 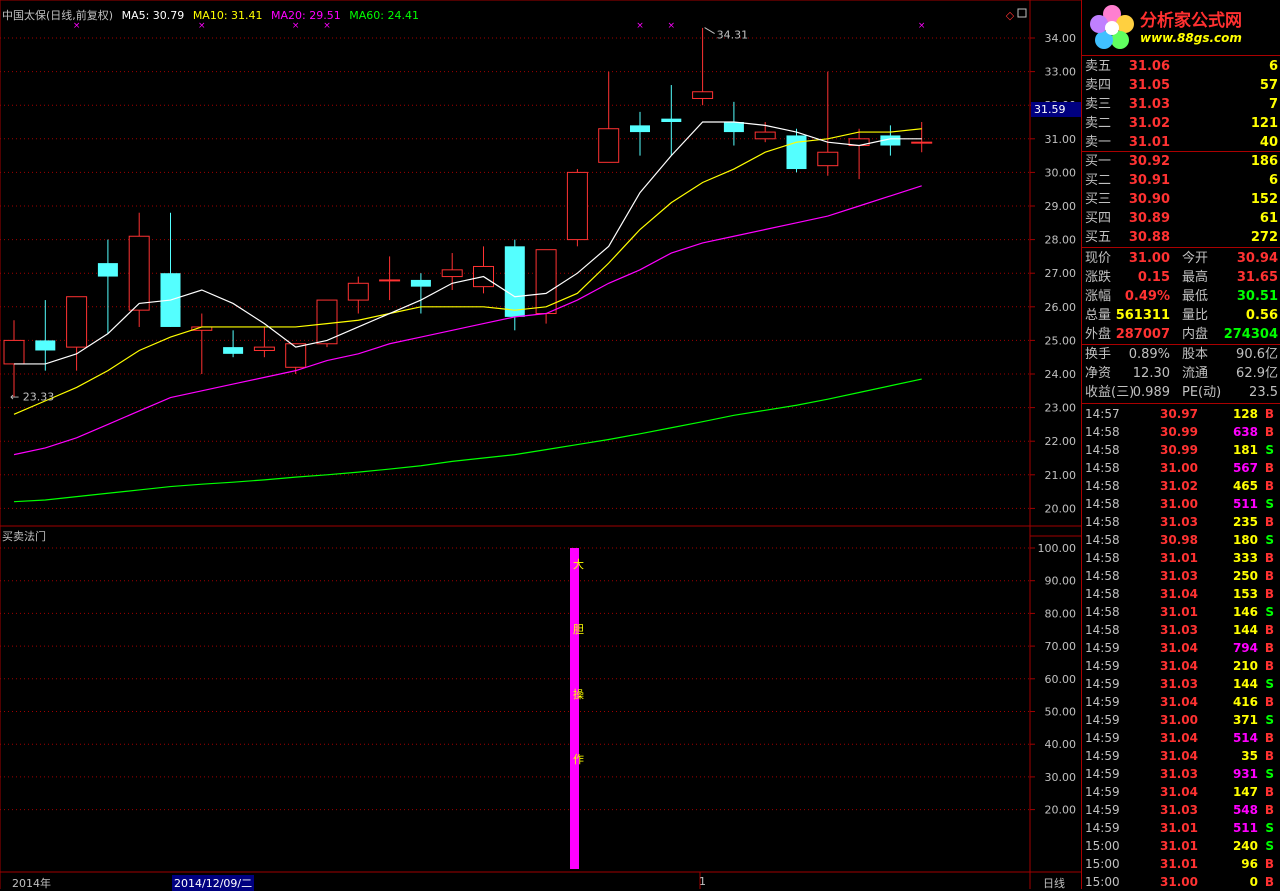 What do you see at coordinates (1181, 828) in the screenshot?
I see `tick-row: 14:59 31.01 511 S` at bounding box center [1181, 828].